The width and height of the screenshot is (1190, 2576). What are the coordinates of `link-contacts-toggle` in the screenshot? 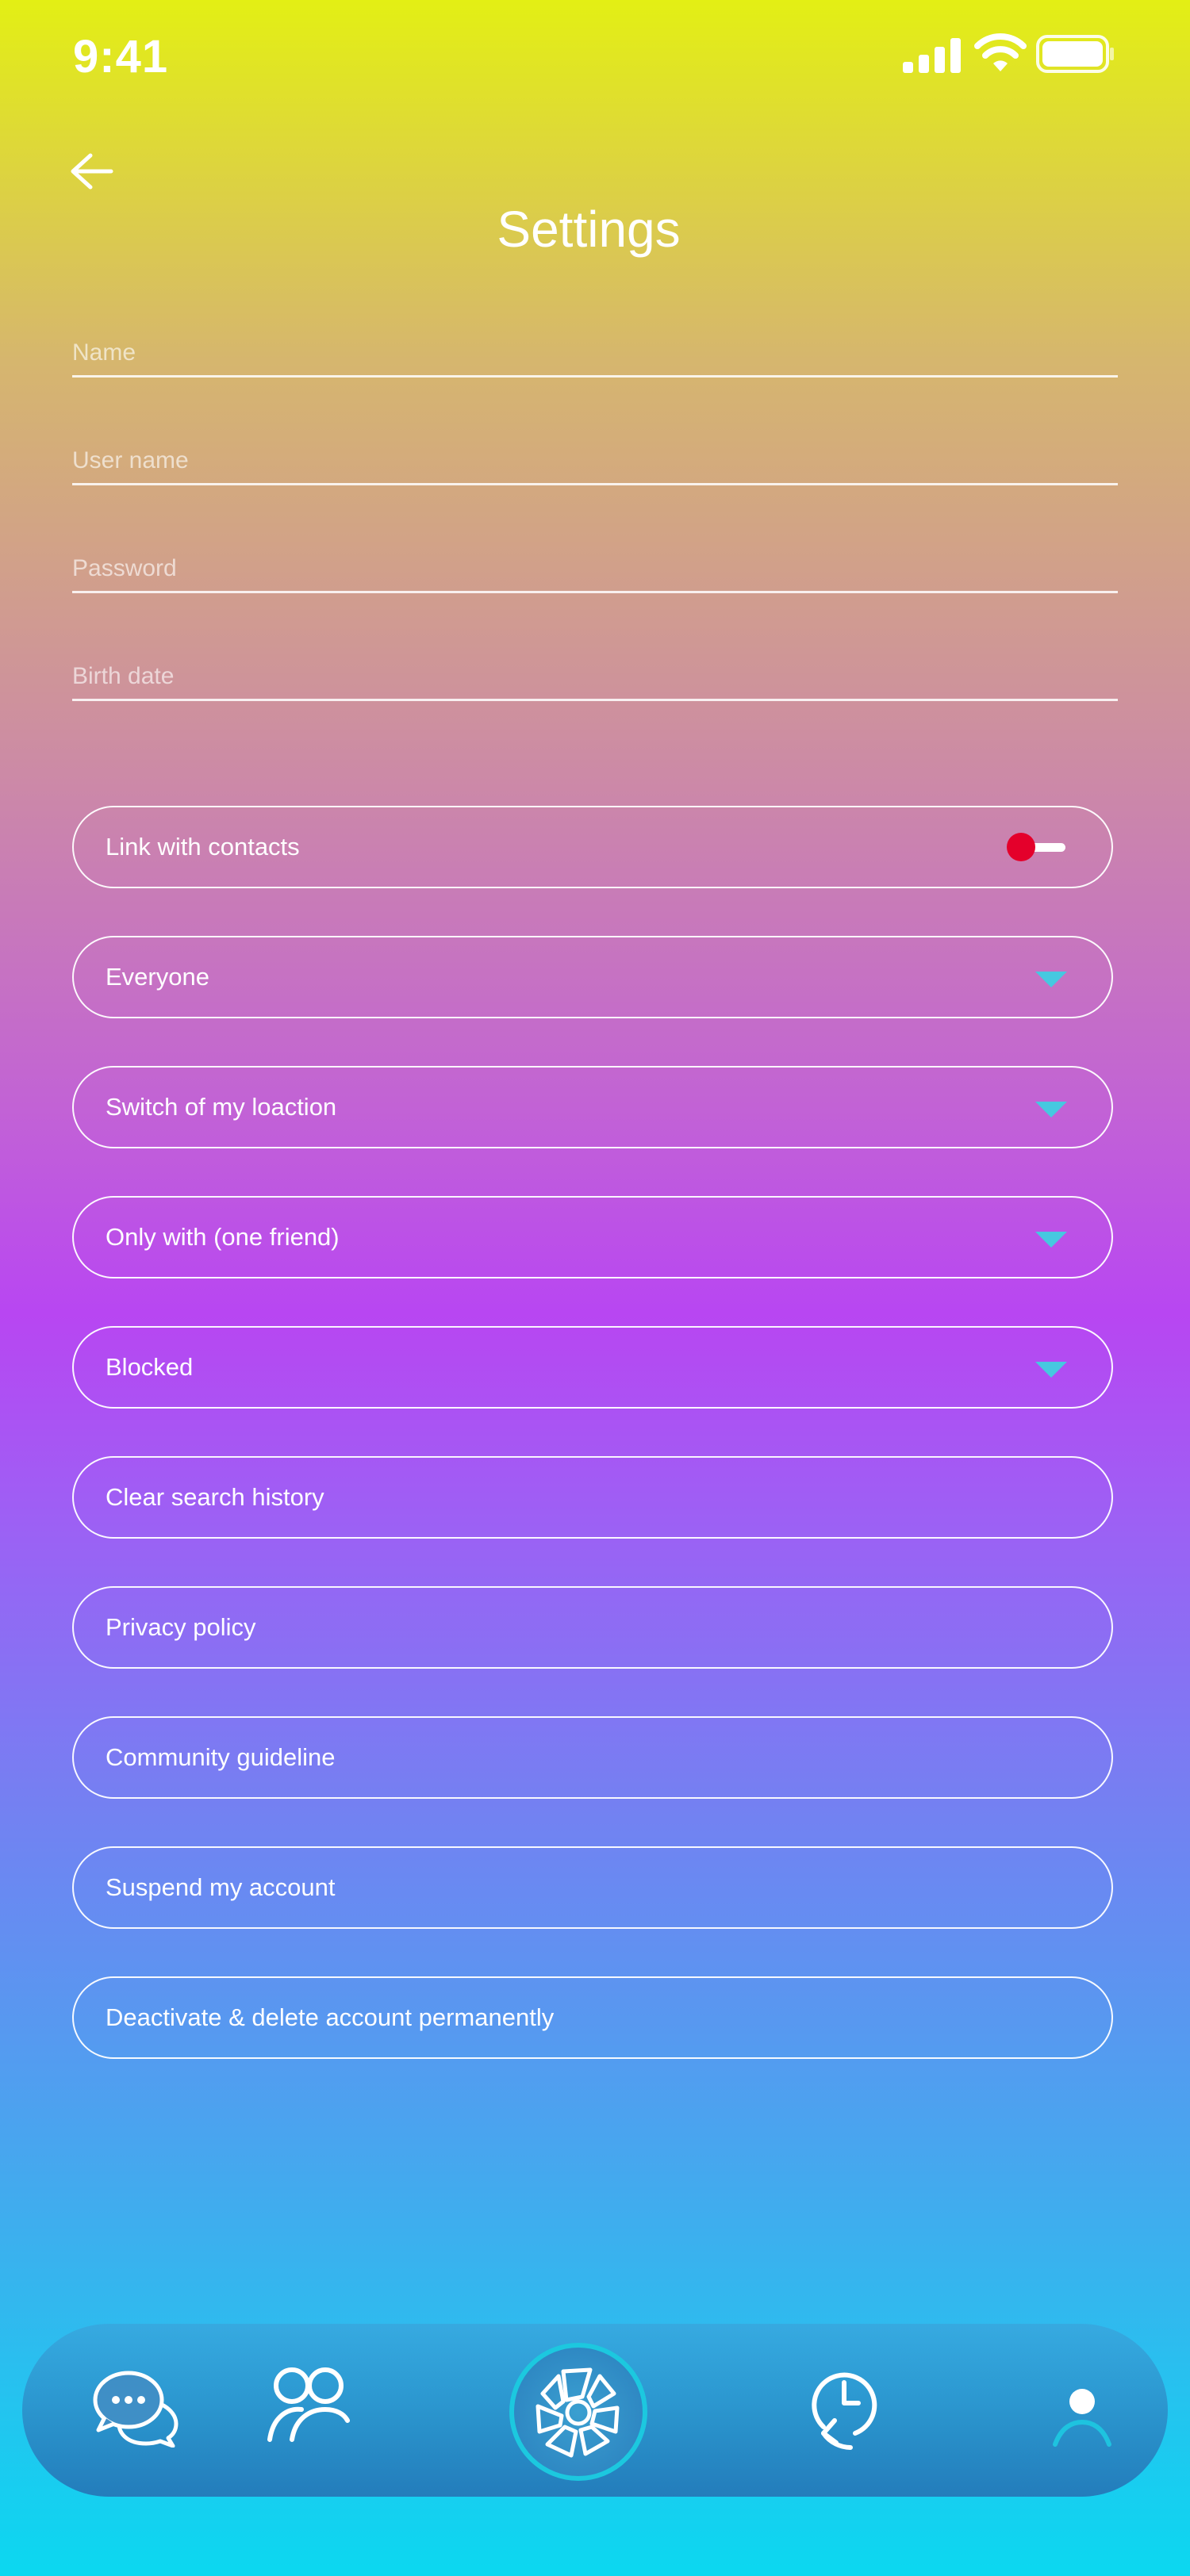 It's located at (1037, 847).